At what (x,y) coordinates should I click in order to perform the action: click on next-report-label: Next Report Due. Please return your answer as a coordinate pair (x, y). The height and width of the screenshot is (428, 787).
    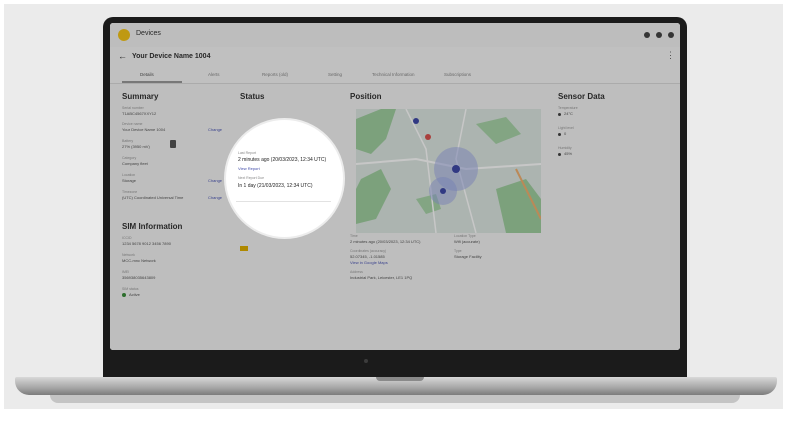
    Looking at the image, I should click on (251, 178).